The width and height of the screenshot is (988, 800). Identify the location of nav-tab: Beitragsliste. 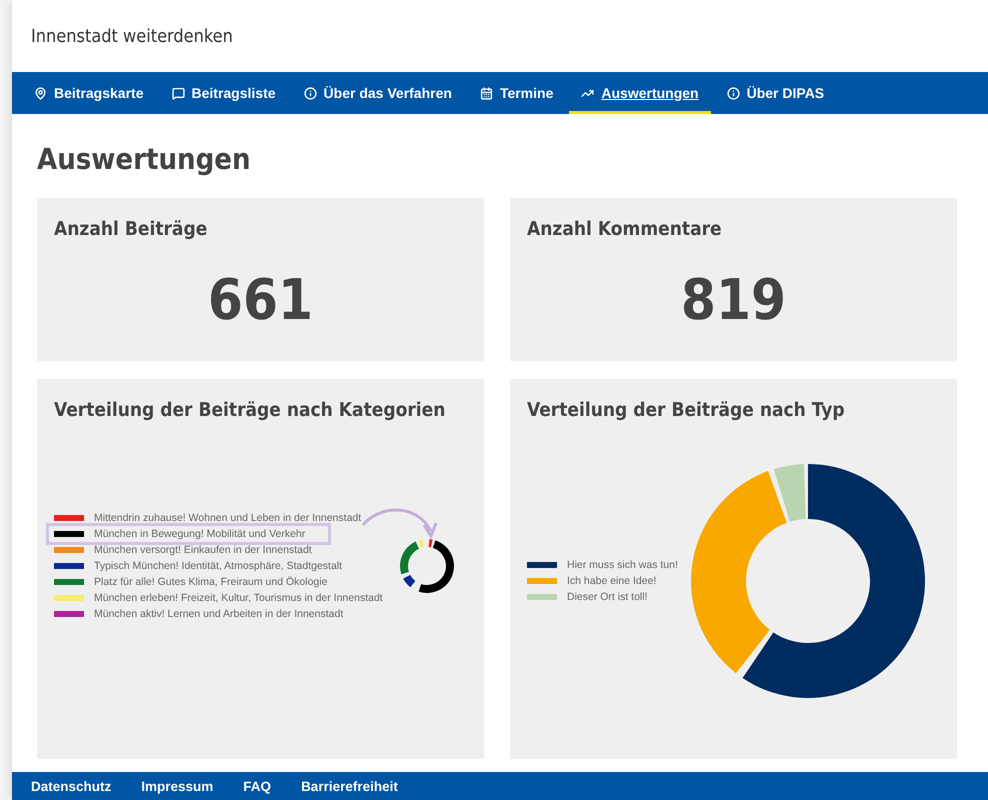
(224, 93).